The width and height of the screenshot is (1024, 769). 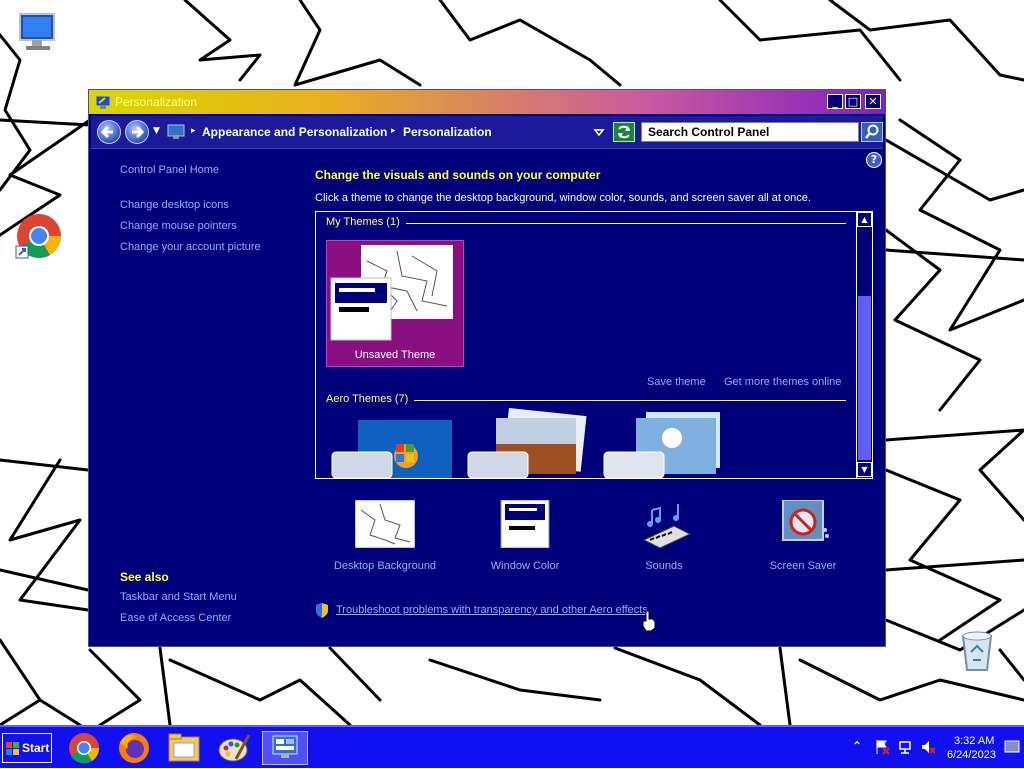 What do you see at coordinates (156, 131) in the screenshot?
I see `history-dropdown-icon: ▼` at bounding box center [156, 131].